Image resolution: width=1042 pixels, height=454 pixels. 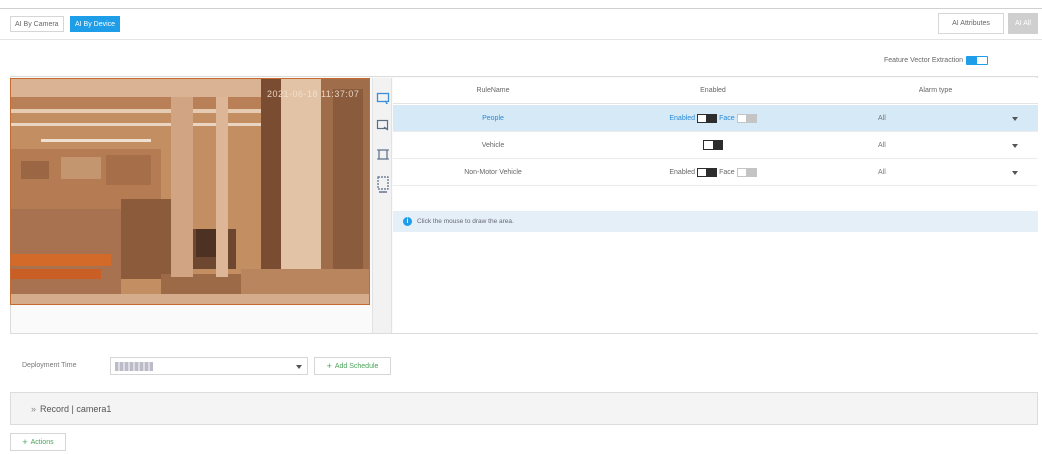 What do you see at coordinates (976, 60) in the screenshot?
I see `feature-vector-toggle` at bounding box center [976, 60].